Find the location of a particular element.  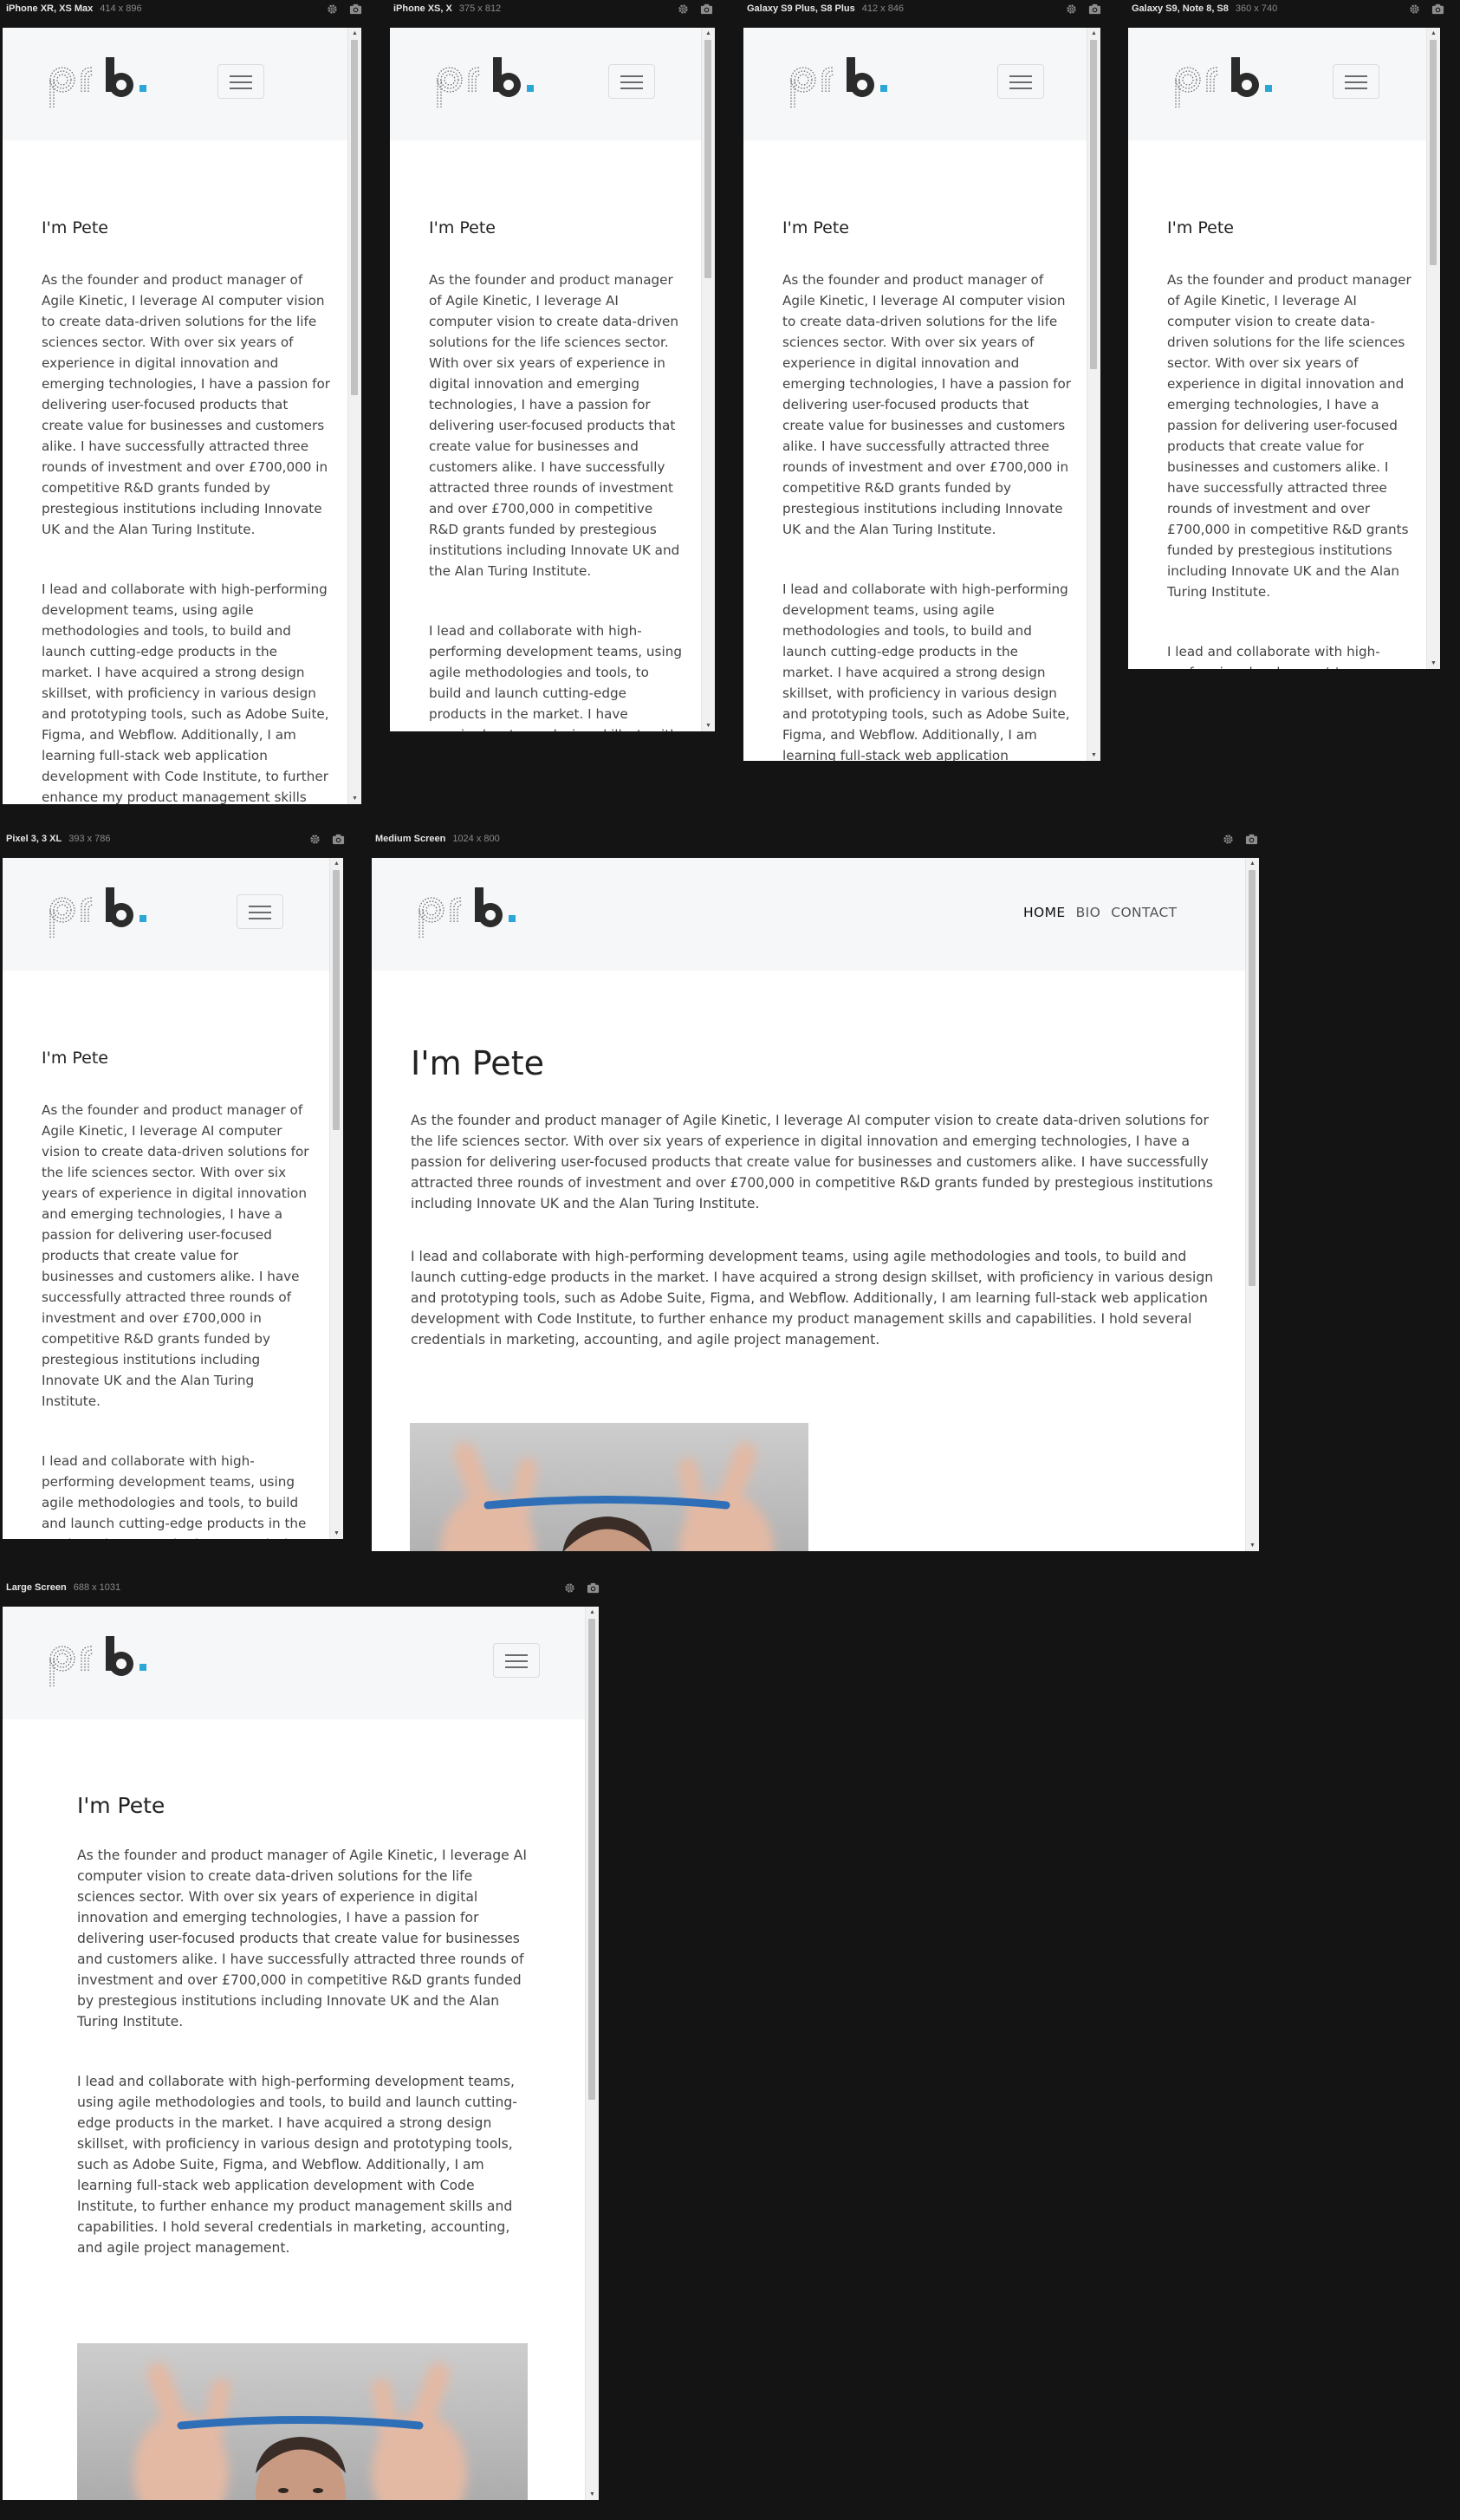

frame-dimensions: 360 x 740 is located at coordinates (1256, 8).